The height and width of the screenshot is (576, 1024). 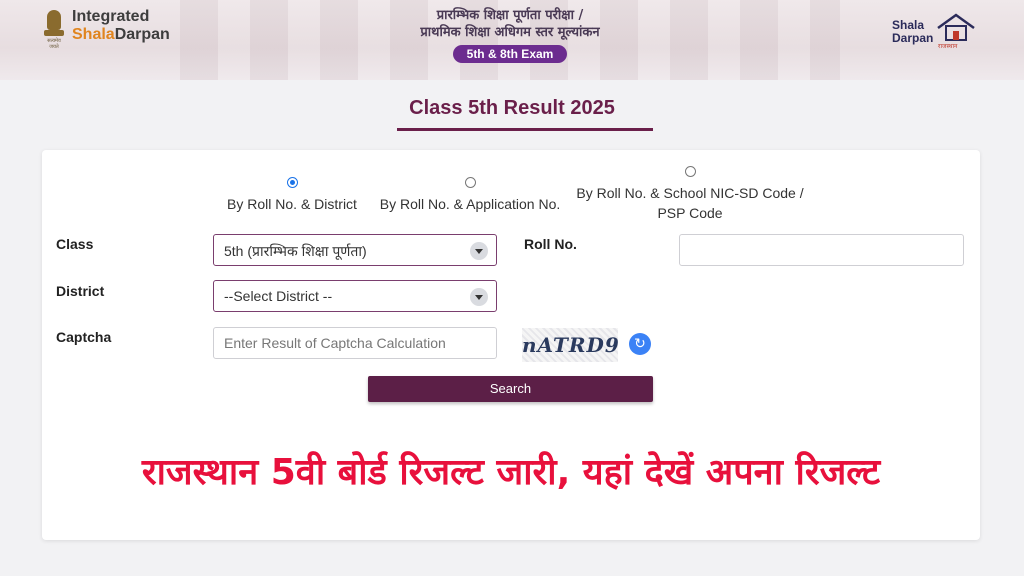 What do you see at coordinates (936, 31) in the screenshot?
I see `shala-darpan-logo: Shala Darpan राजस्थान` at bounding box center [936, 31].